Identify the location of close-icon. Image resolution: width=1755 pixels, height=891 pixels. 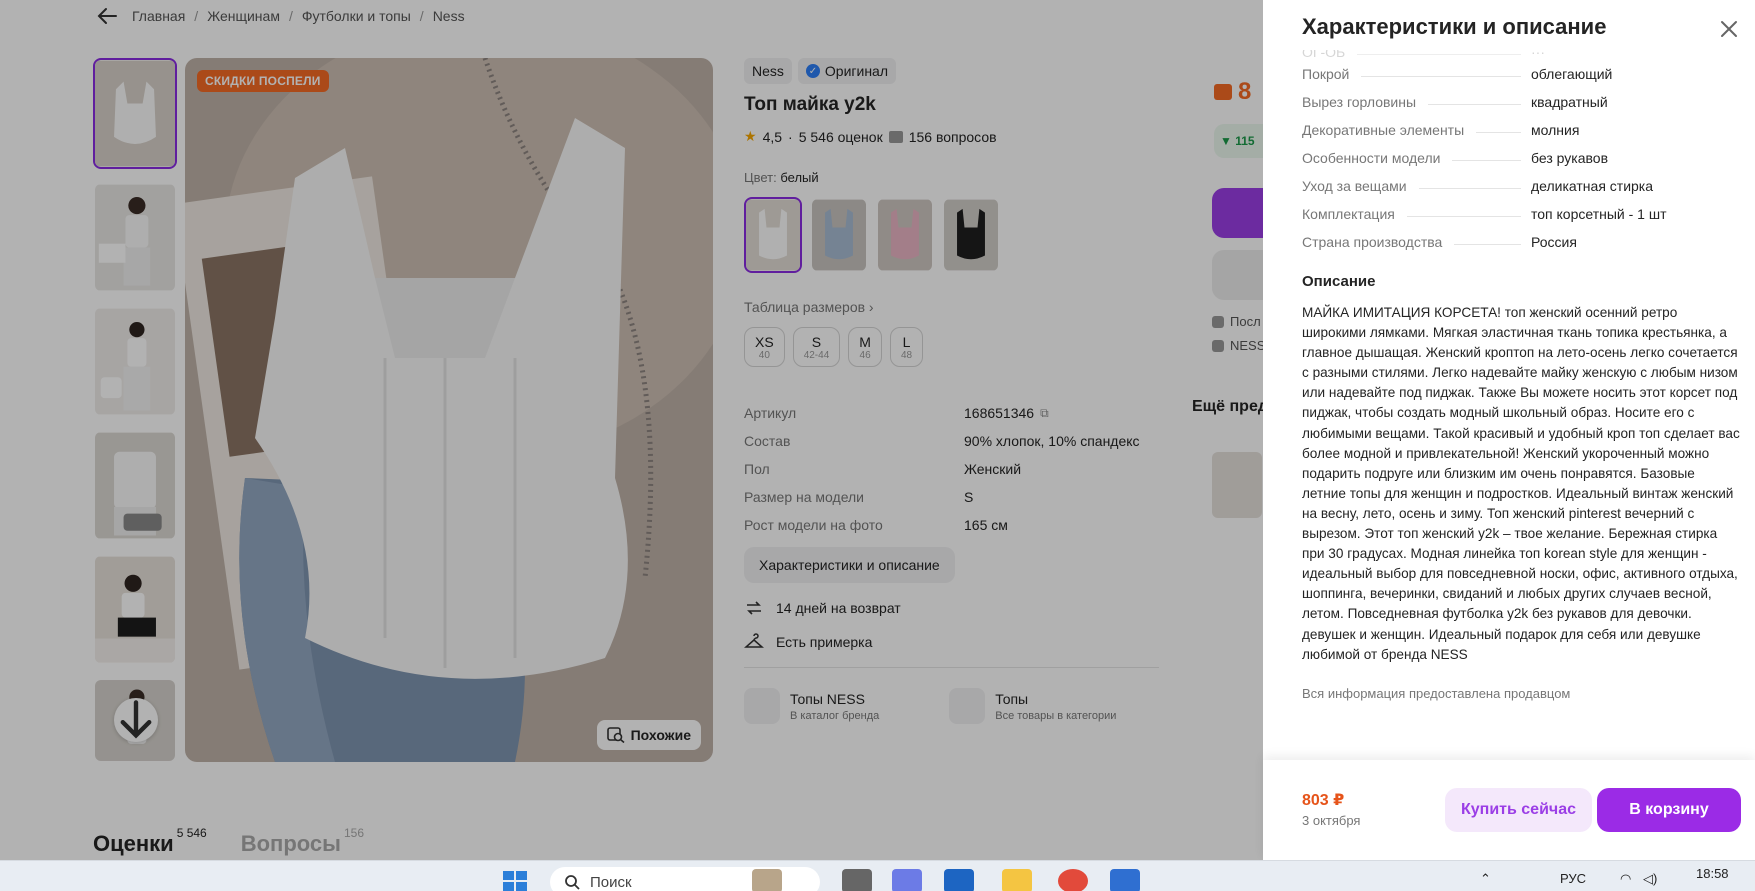
(1729, 29).